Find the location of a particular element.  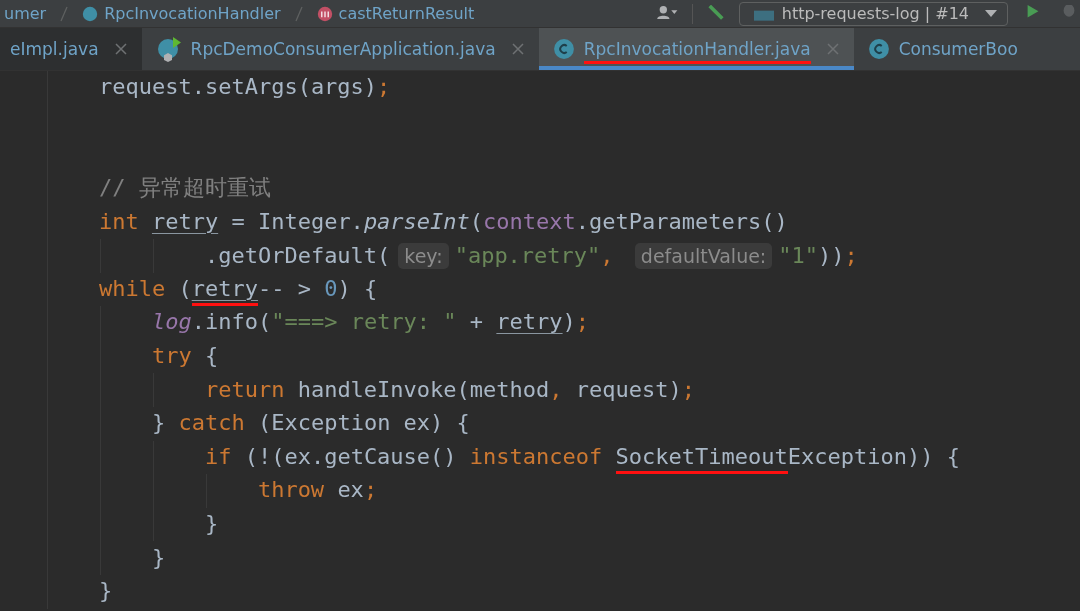

code-text: )) is located at coordinates (831, 256).